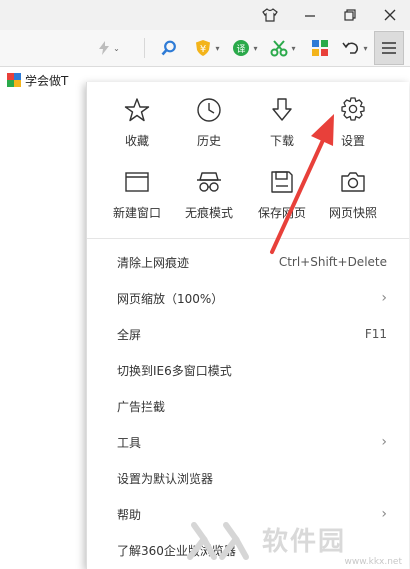 The width and height of the screenshot is (410, 569). What do you see at coordinates (174, 370) in the screenshot?
I see `menu-item-label: 切换到IE6多窗口模式` at bounding box center [174, 370].